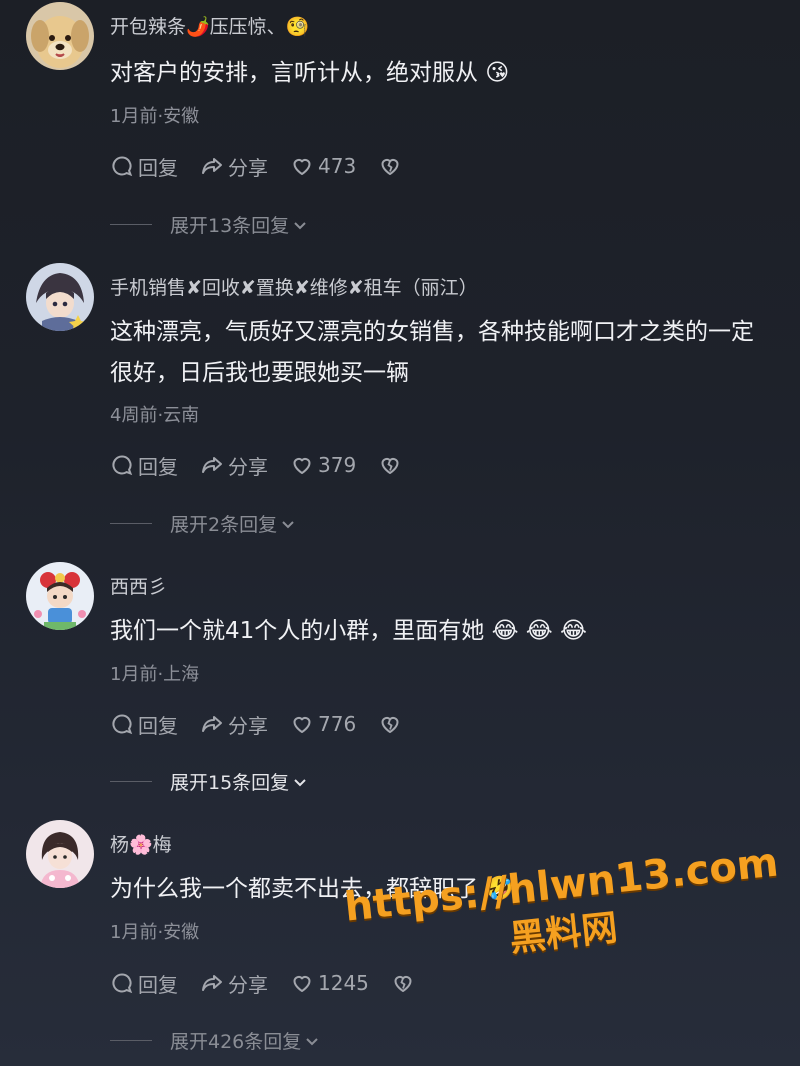  Describe the element at coordinates (337, 724) in the screenshot. I see `like-count: 776` at that location.